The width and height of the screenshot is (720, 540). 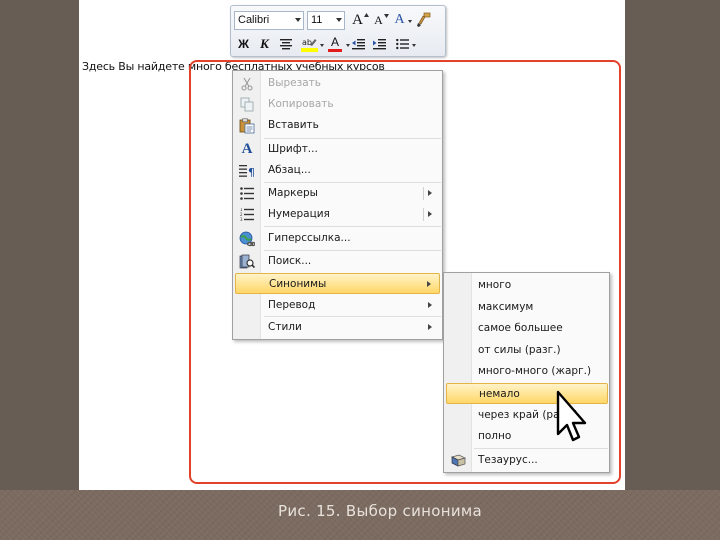 I want to click on bold-button: Ж, so click(x=243, y=44).